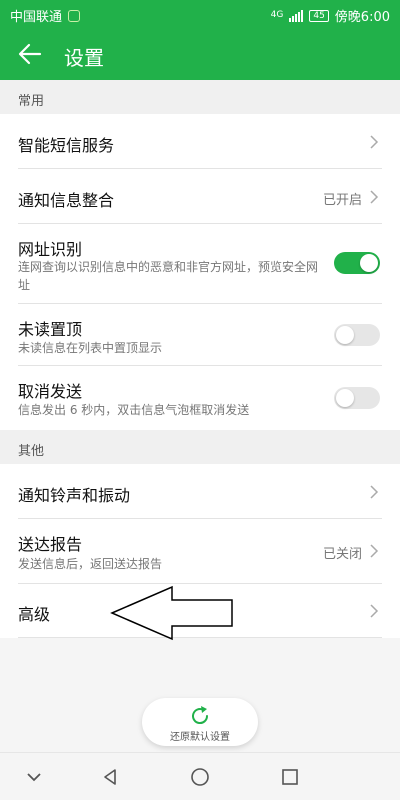 This screenshot has height=800, width=400. Describe the element at coordinates (362, 17) in the screenshot. I see `clock: 傍晚6:00` at that location.